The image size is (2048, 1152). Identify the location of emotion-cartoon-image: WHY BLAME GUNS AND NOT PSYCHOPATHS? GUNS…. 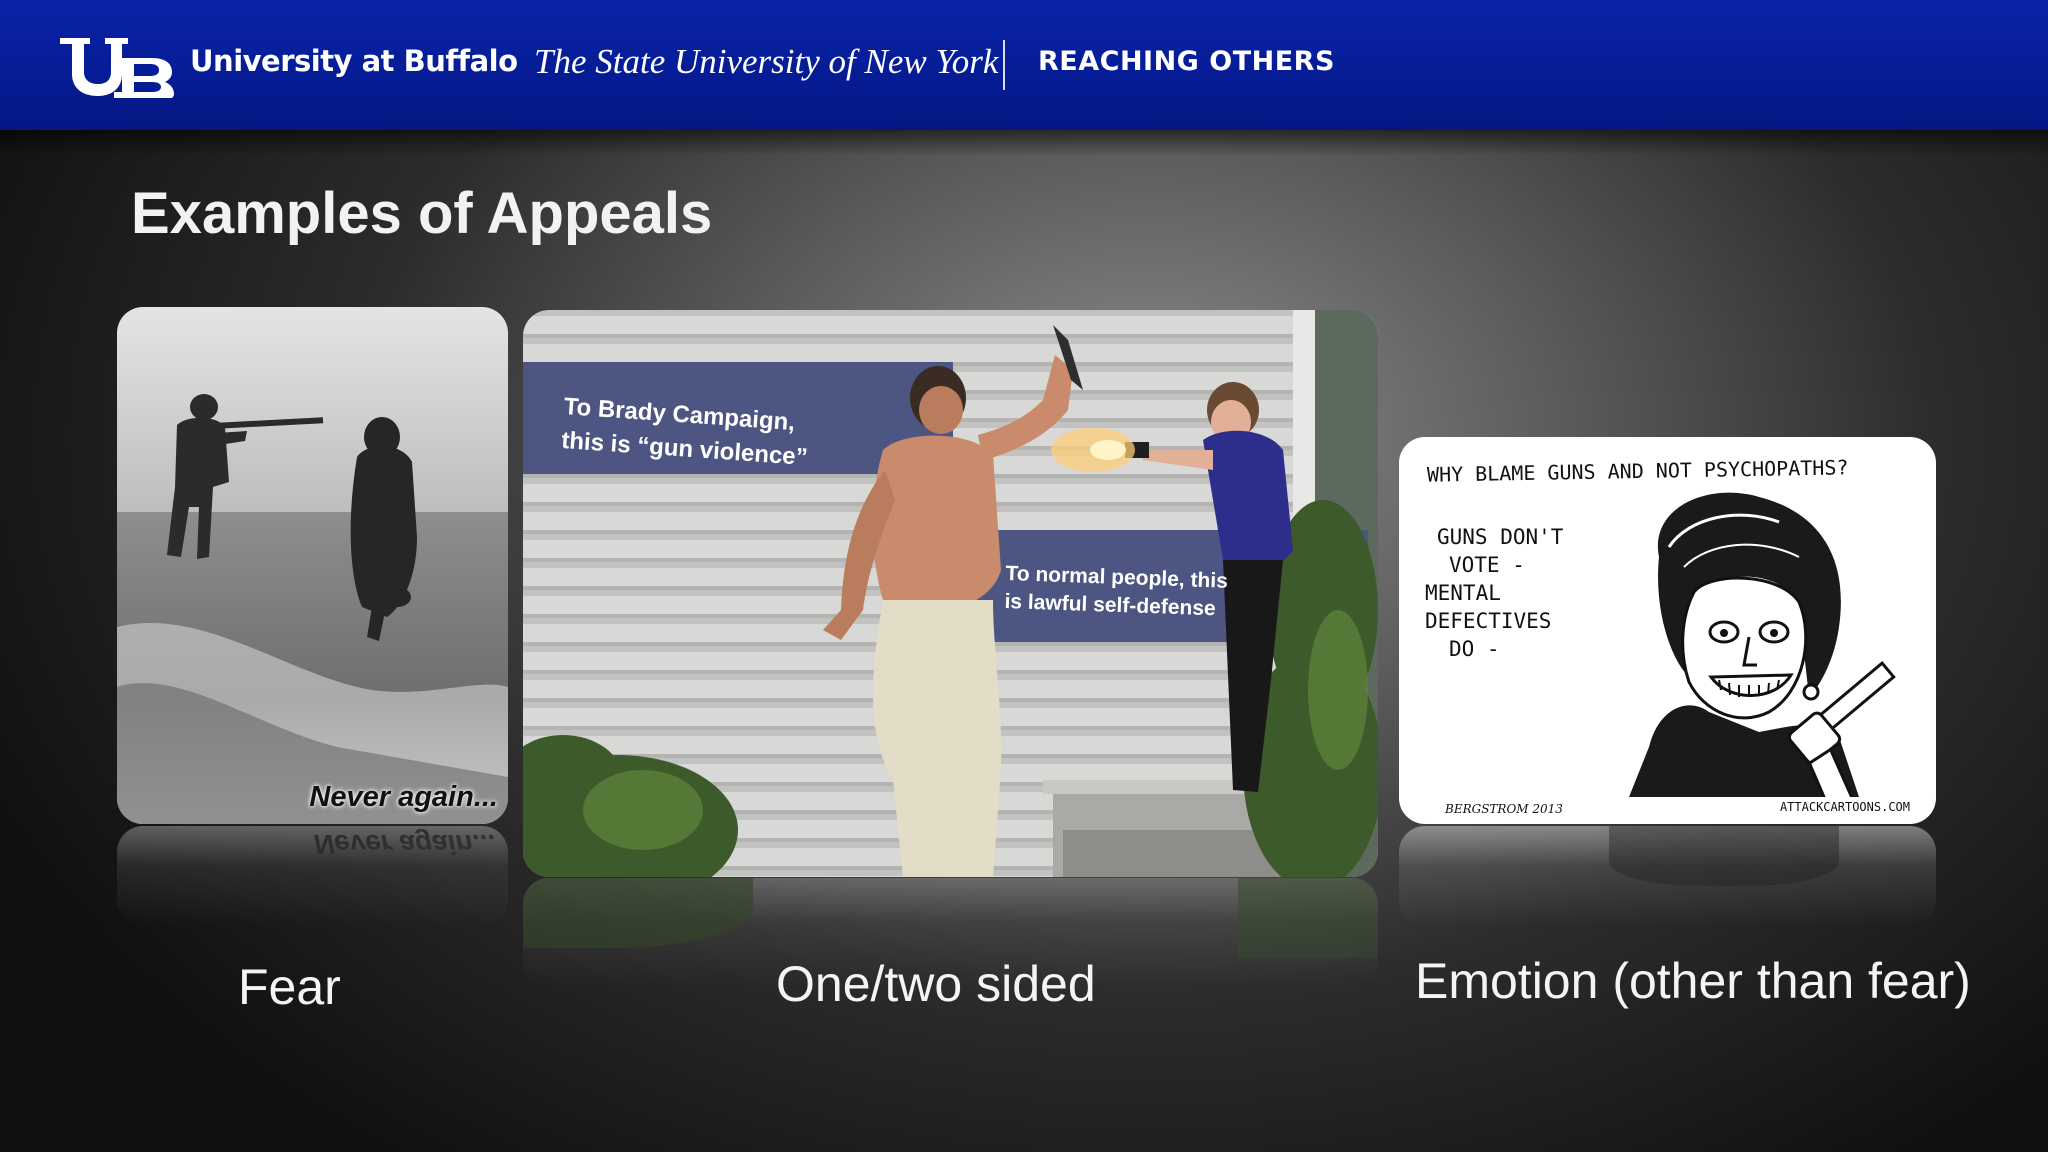
(1667, 630).